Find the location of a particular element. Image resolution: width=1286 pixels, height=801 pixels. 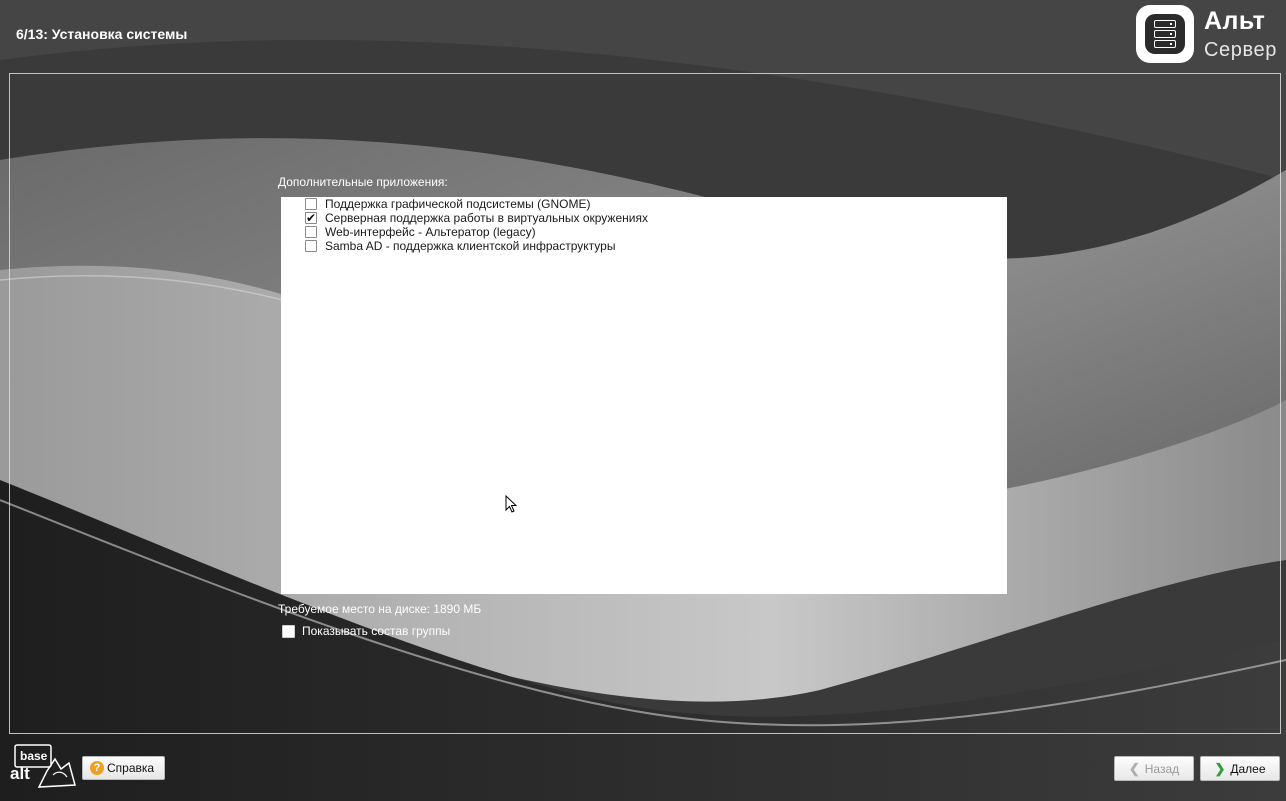

next-button-label: Далее is located at coordinates (1248, 768).